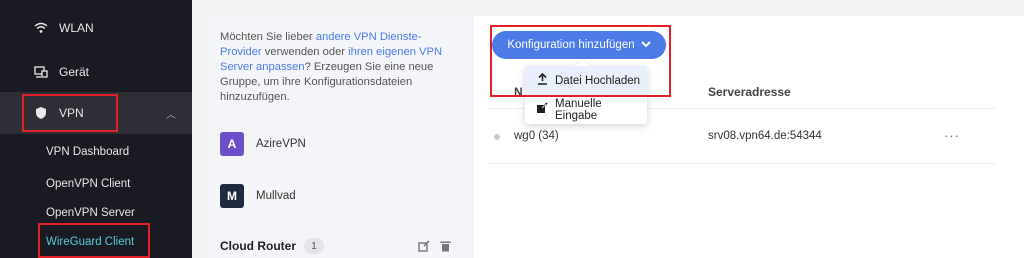 Image resolution: width=1024 pixels, height=258 pixels. What do you see at coordinates (88, 184) in the screenshot?
I see `sidebar-item-openvpn-client: OpenVPN Client` at bounding box center [88, 184].